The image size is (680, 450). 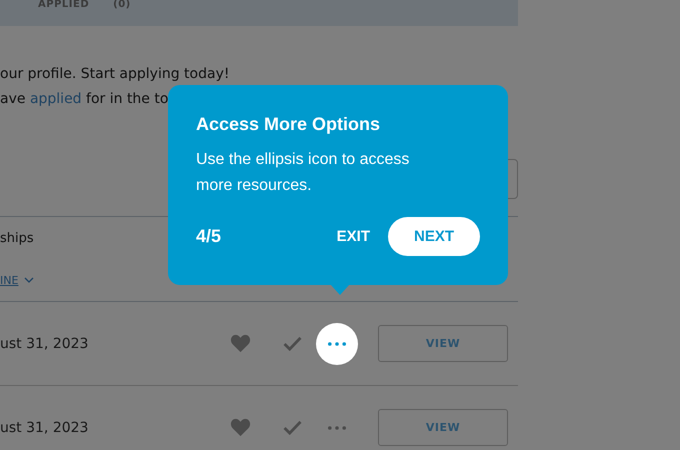 What do you see at coordinates (209, 236) in the screenshot?
I see `step-counter: 4/5` at bounding box center [209, 236].